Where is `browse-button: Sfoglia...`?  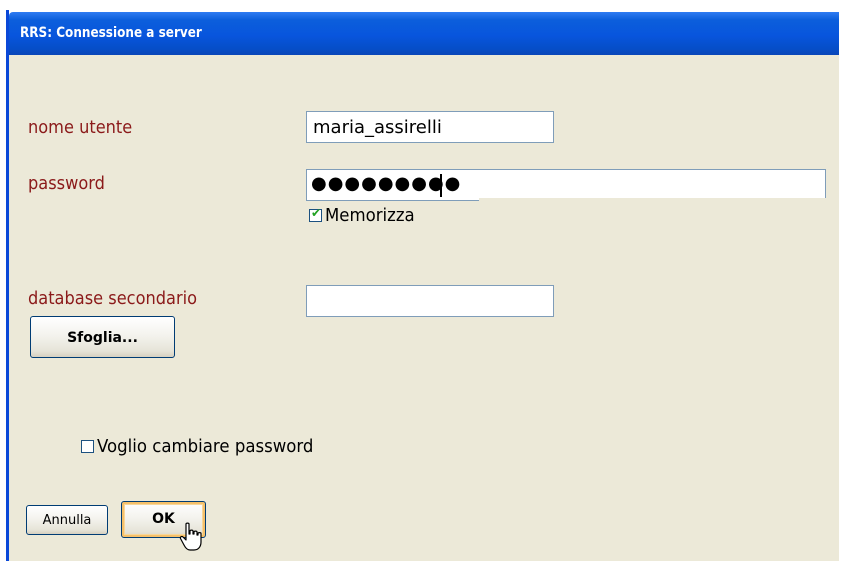
browse-button: Sfoglia... is located at coordinates (102, 337).